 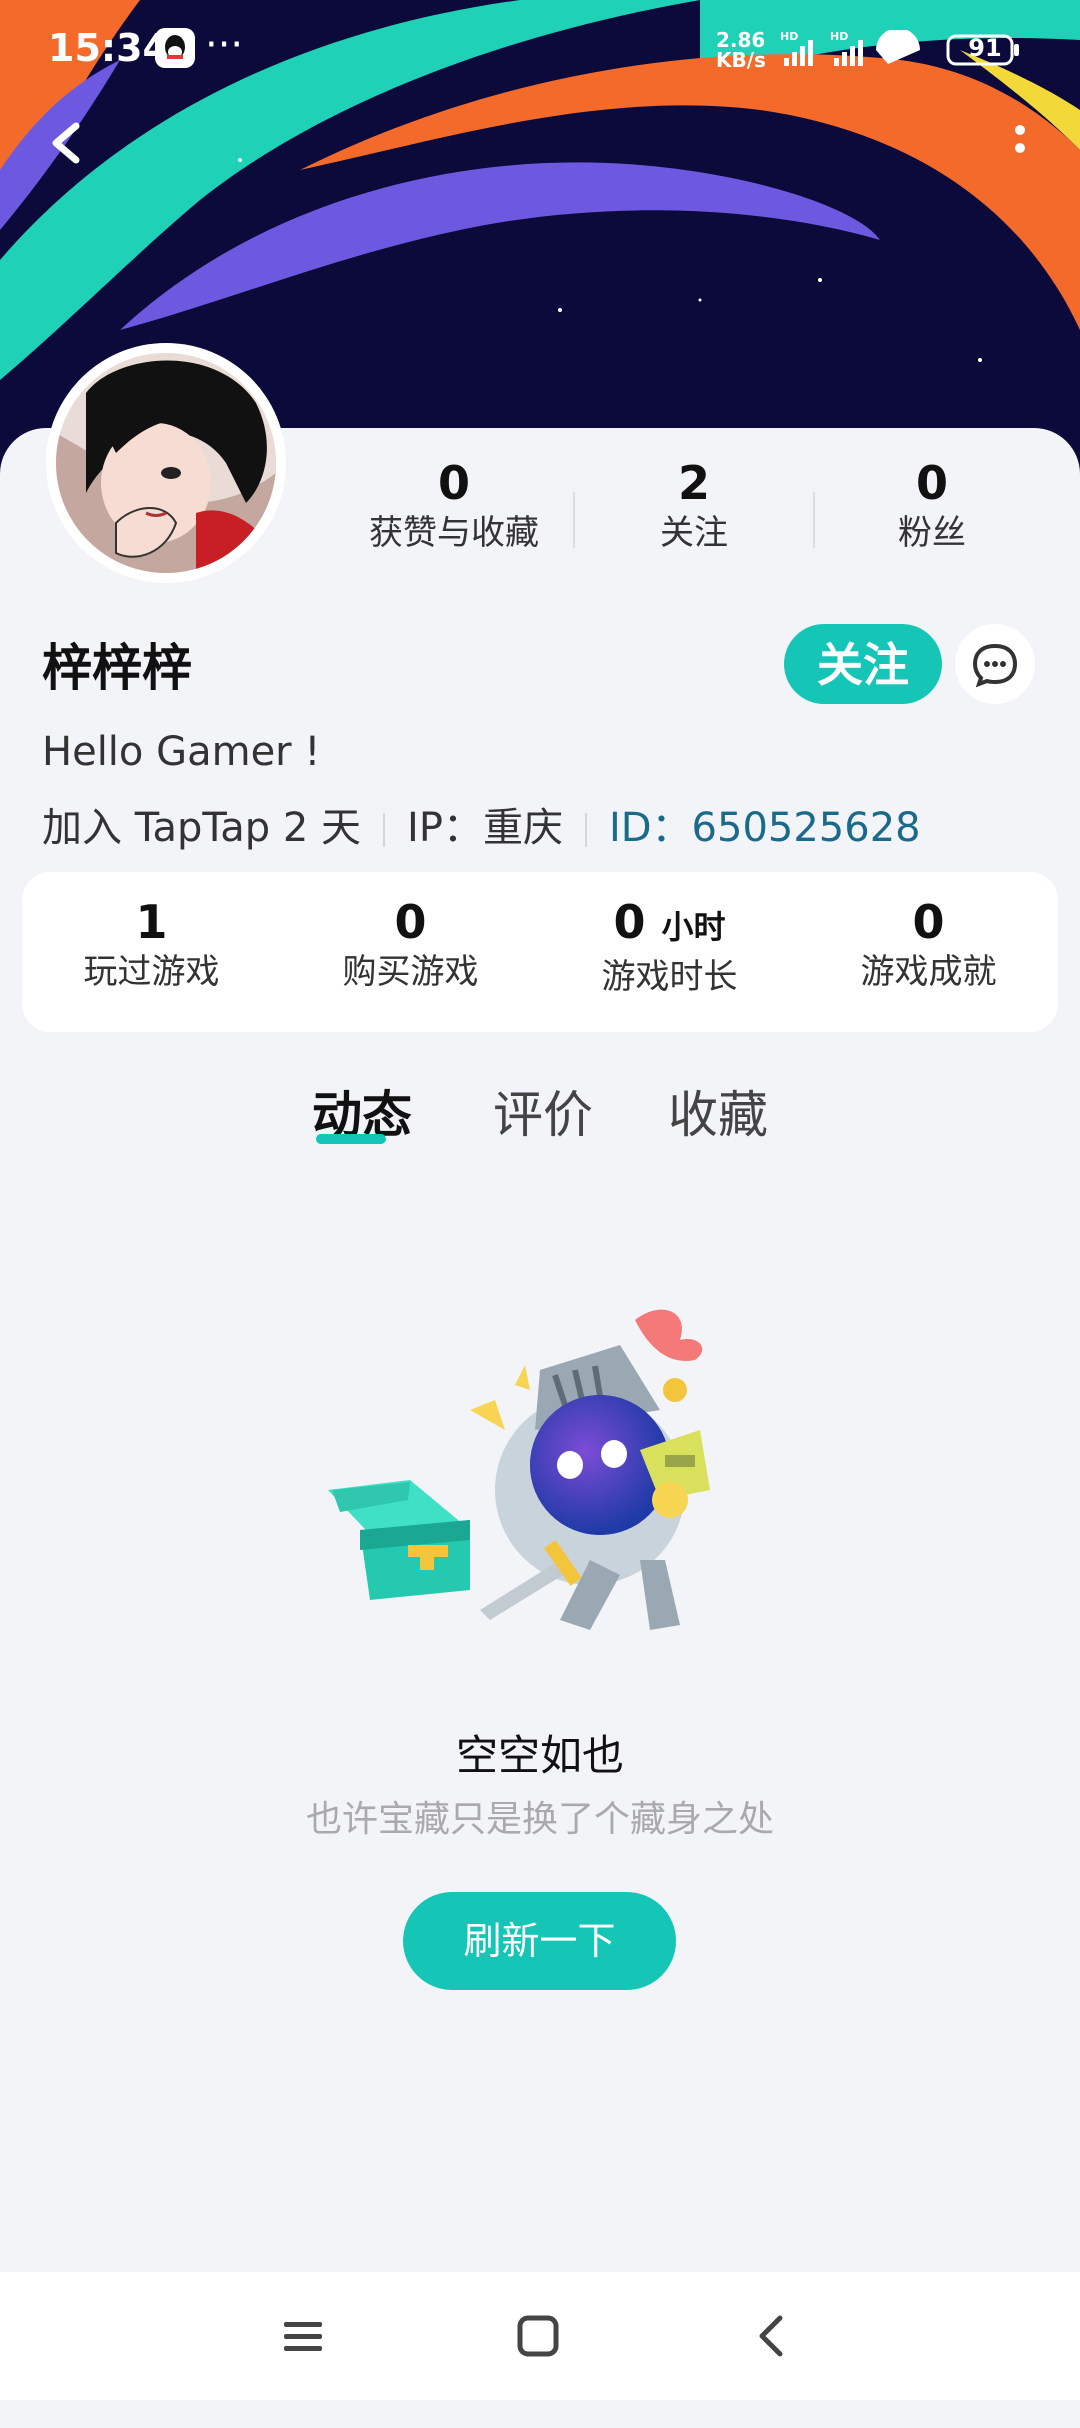 I want to click on tab-indicator, so click(x=351, y=1139).